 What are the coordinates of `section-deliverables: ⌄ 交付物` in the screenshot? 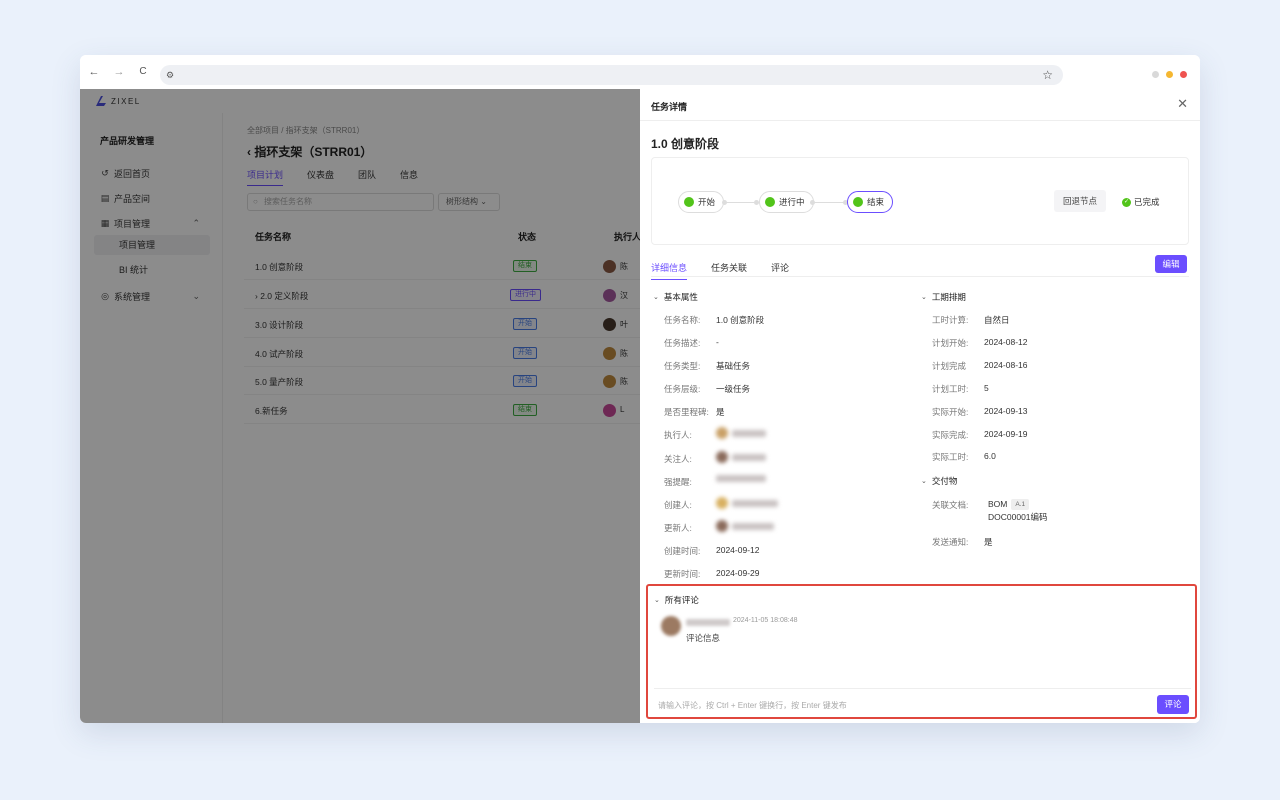 It's located at (939, 481).